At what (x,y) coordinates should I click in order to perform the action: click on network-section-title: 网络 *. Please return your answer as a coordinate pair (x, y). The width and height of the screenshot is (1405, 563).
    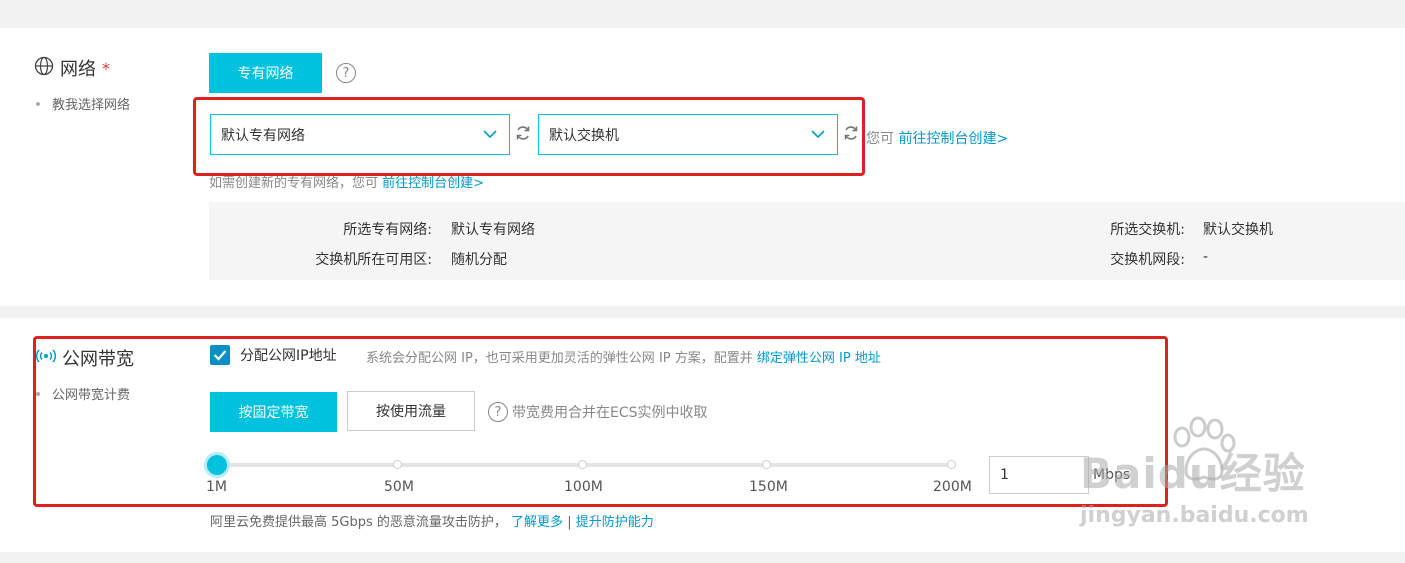
    Looking at the image, I should click on (72, 68).